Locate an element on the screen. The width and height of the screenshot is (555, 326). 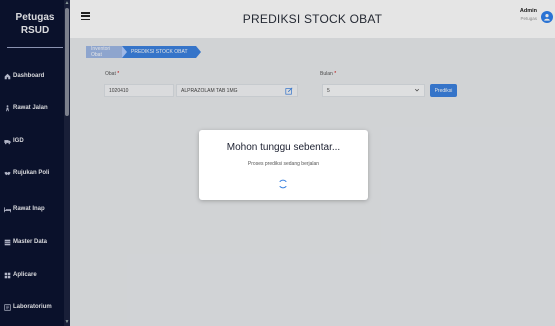
modal-subtitle: Proses prediksi sedang berjalan is located at coordinates (283, 164).